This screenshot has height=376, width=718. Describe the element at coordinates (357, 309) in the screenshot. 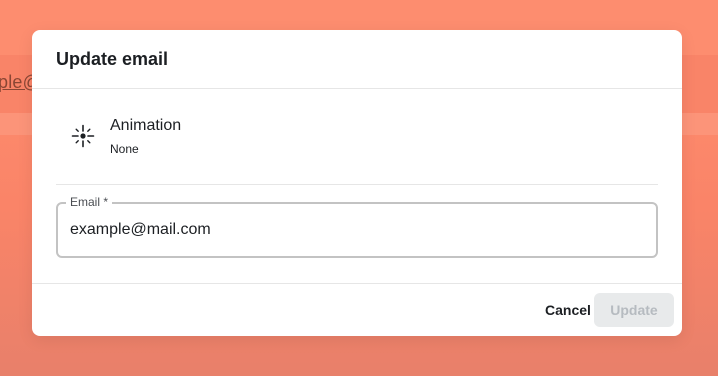

I see `dialog-footer: Cancel Update` at that location.